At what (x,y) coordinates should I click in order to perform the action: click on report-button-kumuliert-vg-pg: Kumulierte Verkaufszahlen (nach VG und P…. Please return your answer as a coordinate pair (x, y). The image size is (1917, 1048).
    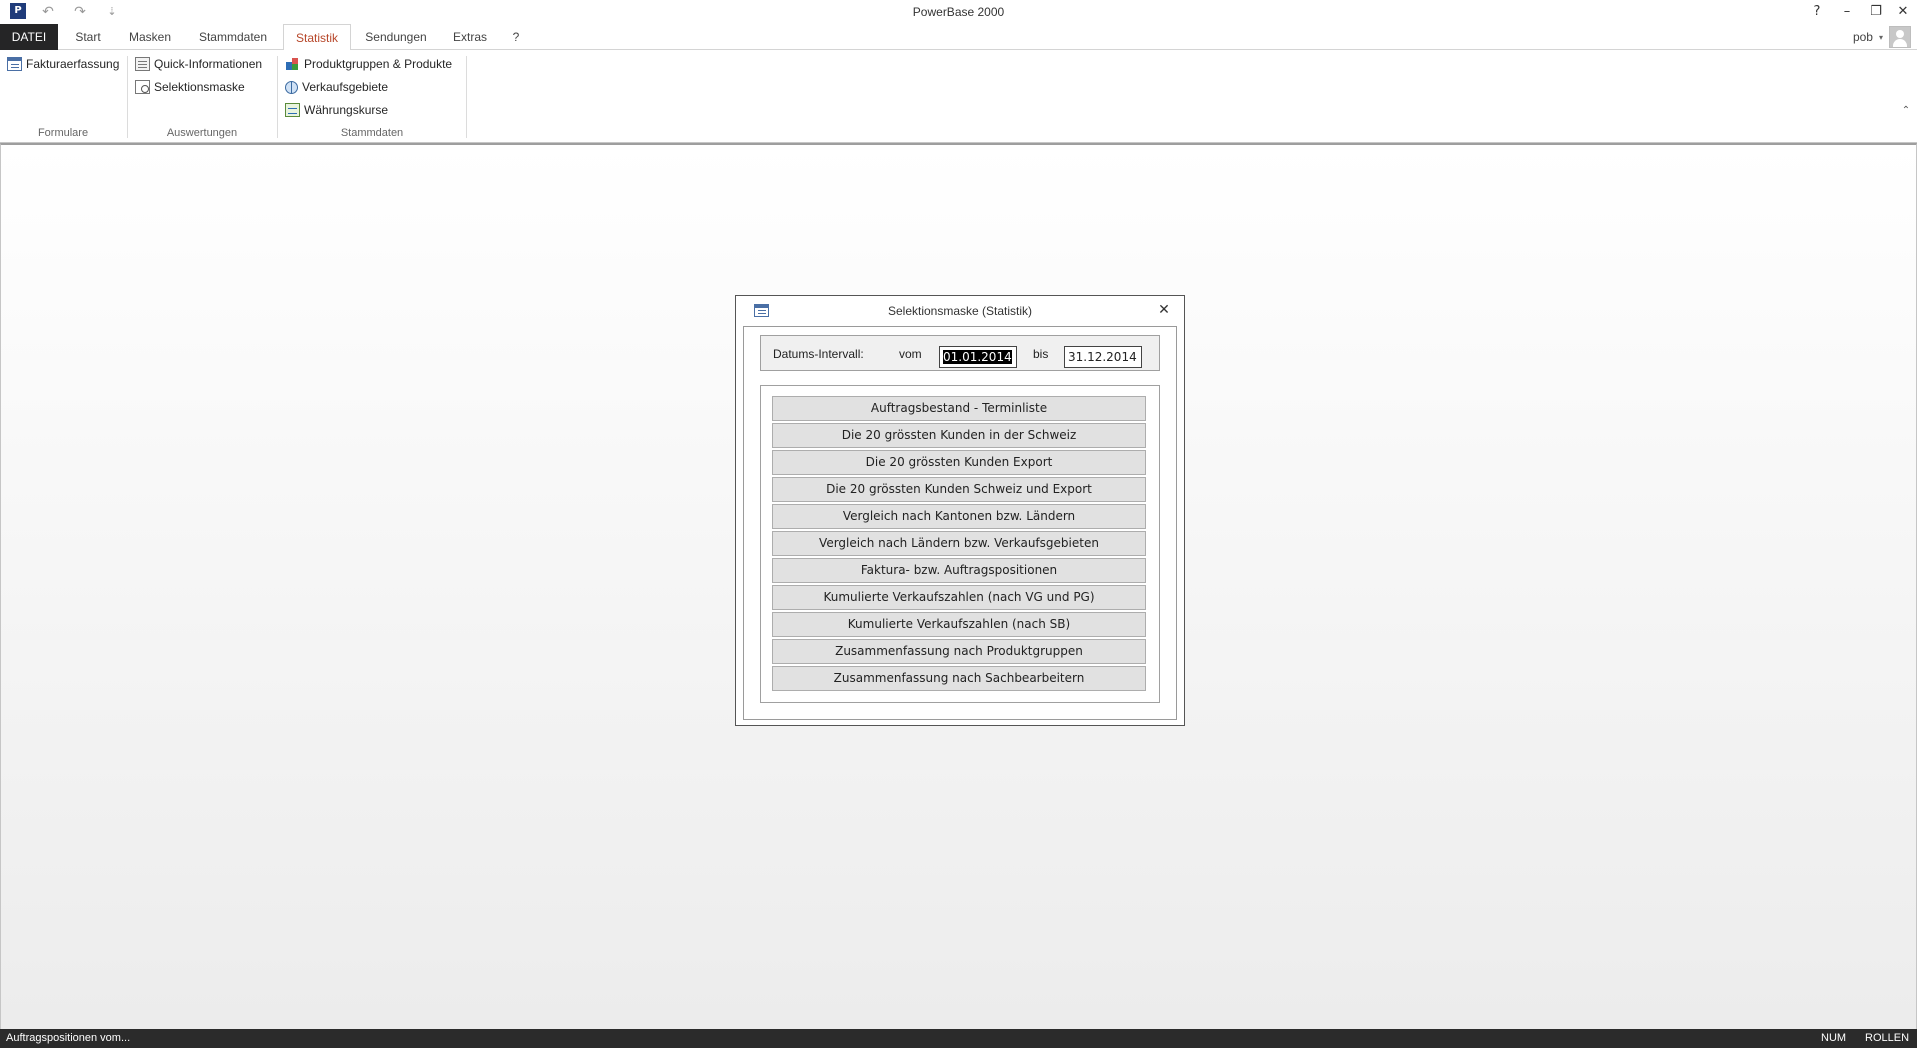
    Looking at the image, I should click on (959, 597).